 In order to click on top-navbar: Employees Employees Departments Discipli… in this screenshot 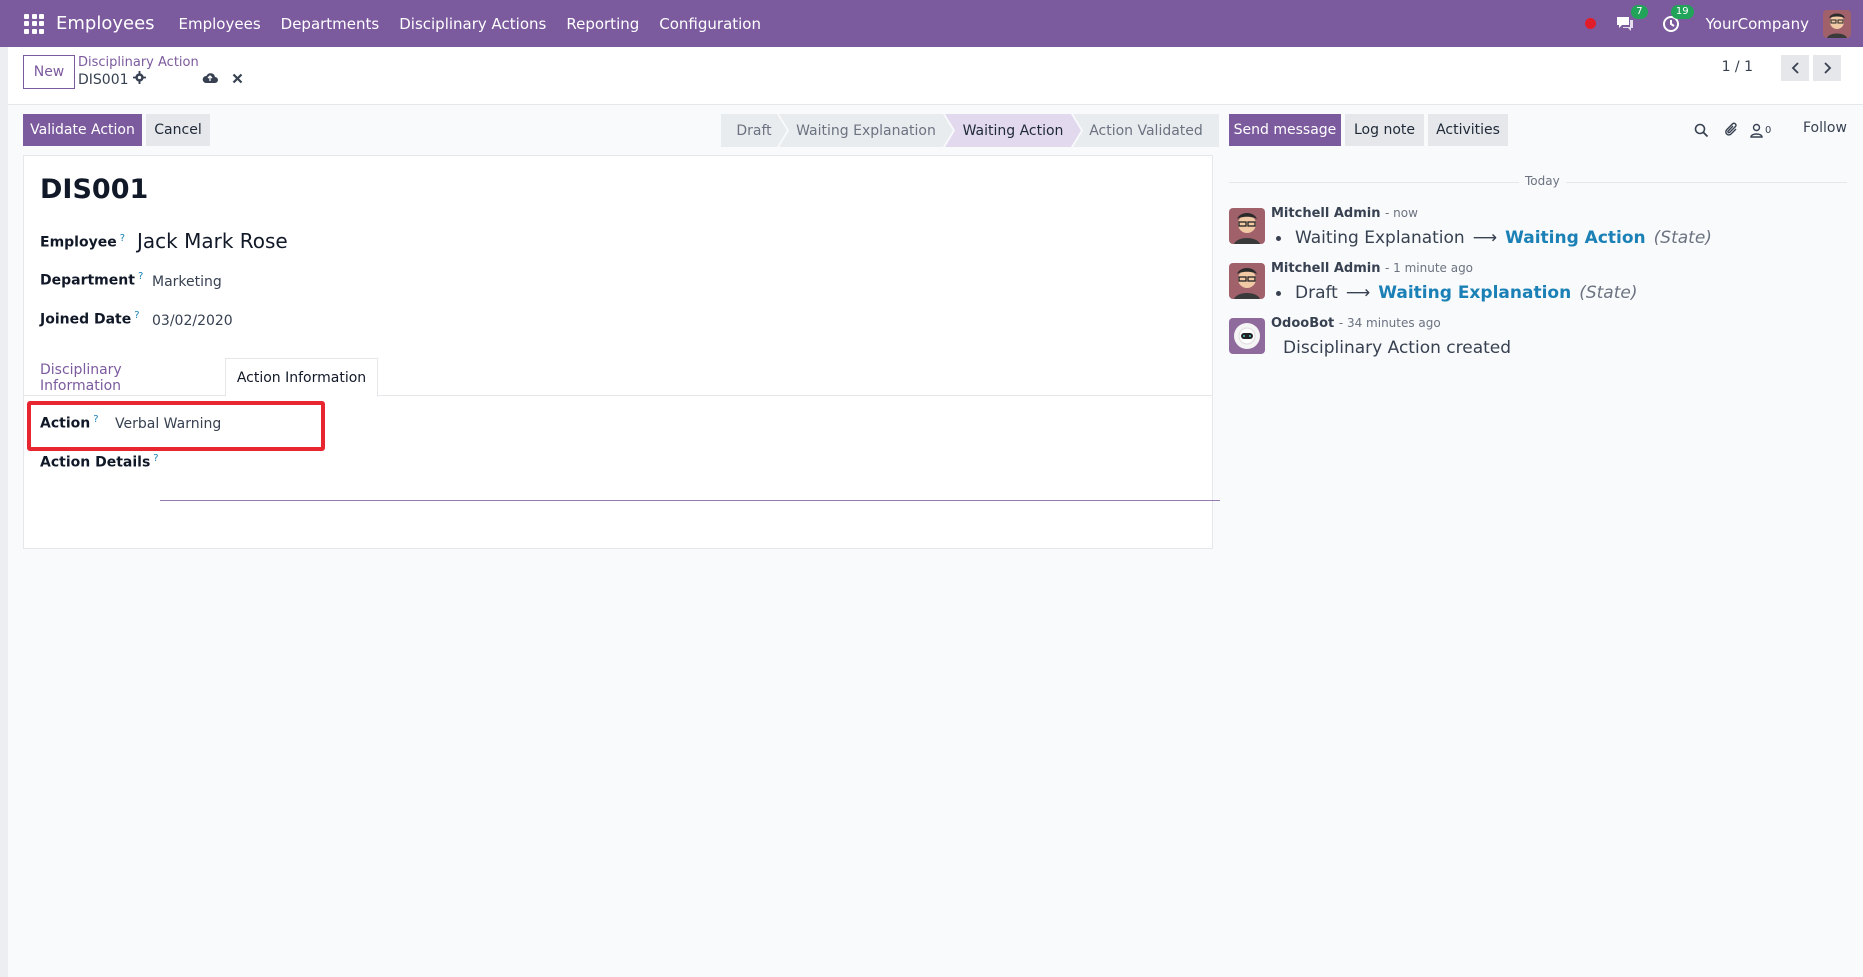, I will do `click(931, 23)`.